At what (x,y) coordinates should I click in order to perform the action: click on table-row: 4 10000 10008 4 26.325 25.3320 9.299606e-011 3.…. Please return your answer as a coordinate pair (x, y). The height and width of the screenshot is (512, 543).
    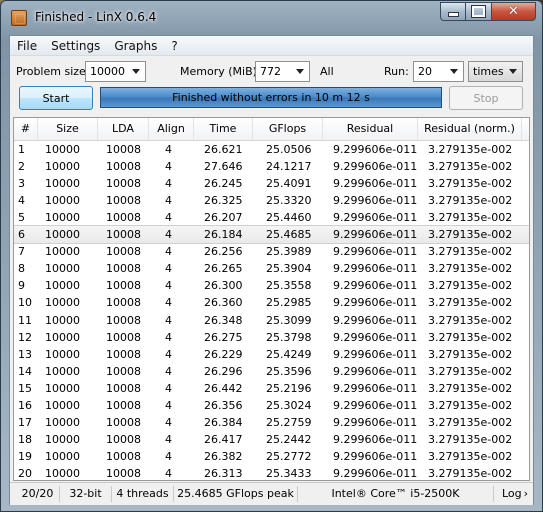
    Looking at the image, I should click on (271, 200).